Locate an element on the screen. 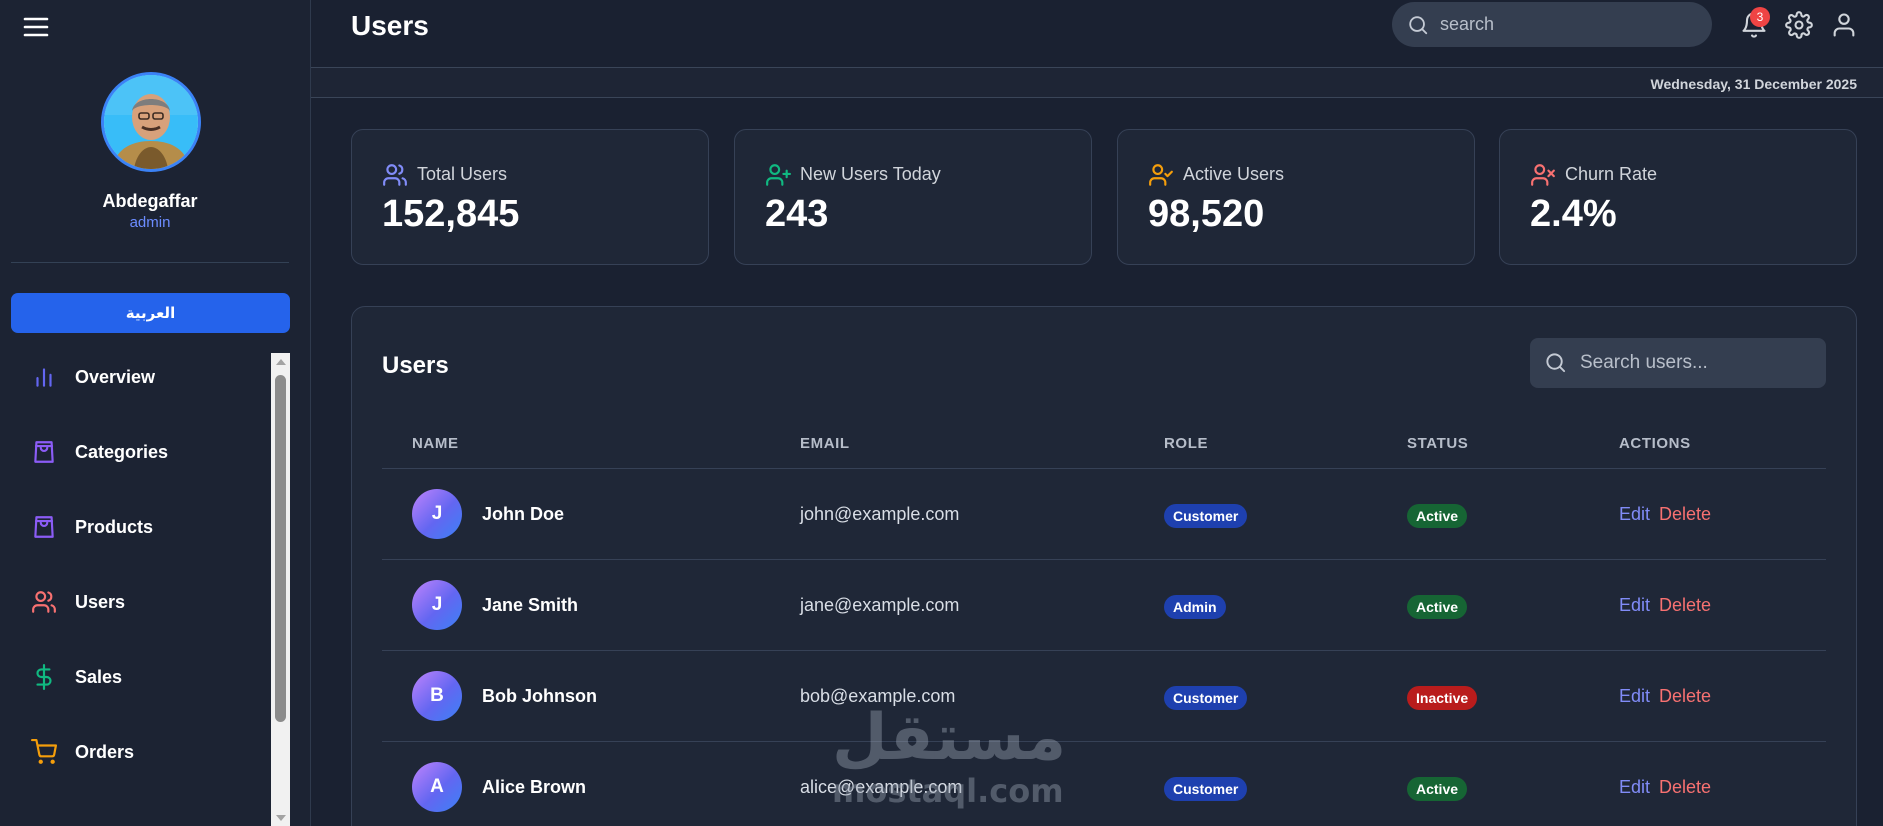 This screenshot has height=826, width=1883. stat-label: Churn Rate is located at coordinates (1611, 174).